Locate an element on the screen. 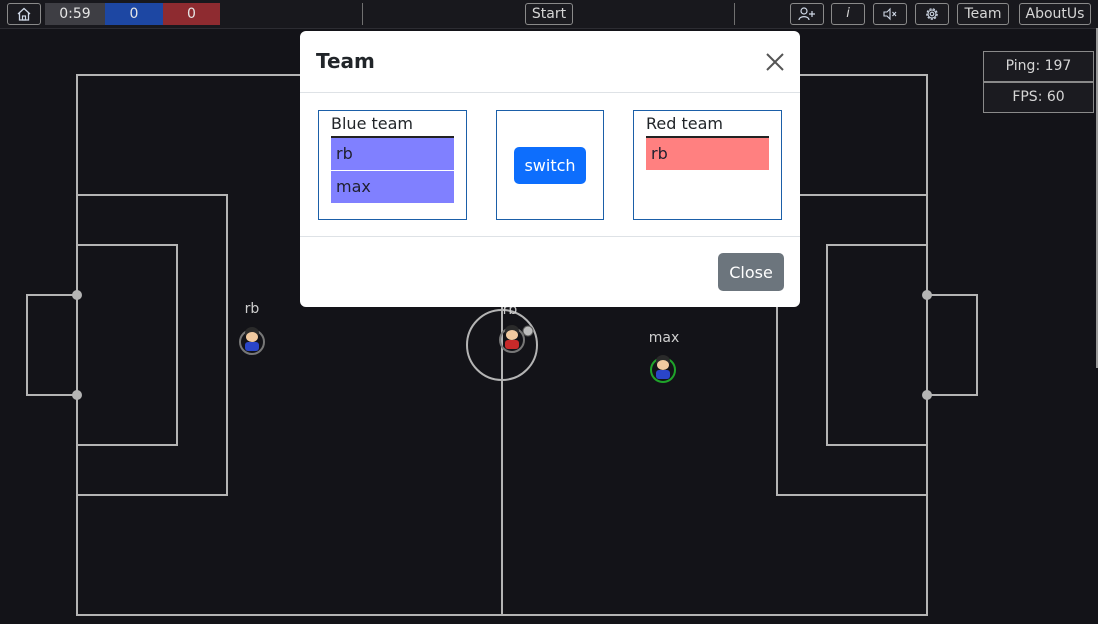  red-team-member: rb is located at coordinates (707, 154).